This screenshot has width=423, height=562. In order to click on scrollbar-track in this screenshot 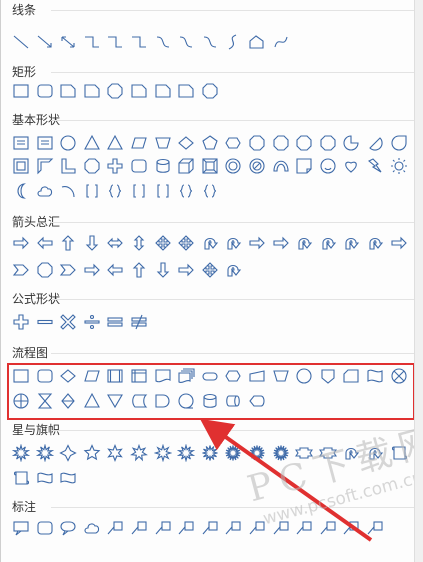, I will do `click(418, 281)`.